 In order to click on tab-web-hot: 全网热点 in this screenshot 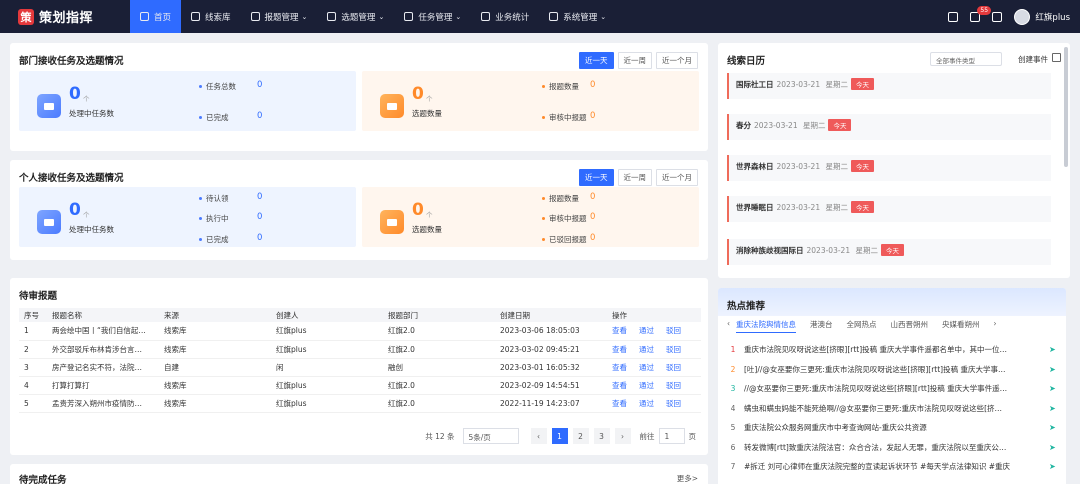, I will do `click(862, 326)`.